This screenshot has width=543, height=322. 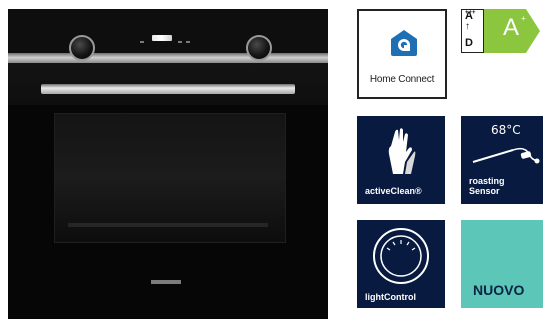 What do you see at coordinates (506, 155) in the screenshot?
I see `meat-probe-icon` at bounding box center [506, 155].